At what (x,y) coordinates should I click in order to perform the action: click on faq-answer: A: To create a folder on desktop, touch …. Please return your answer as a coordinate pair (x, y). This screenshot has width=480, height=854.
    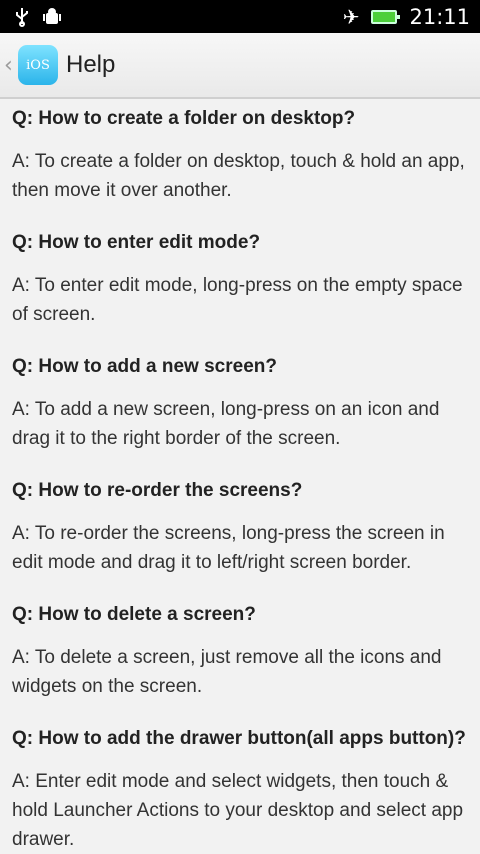
    Looking at the image, I should click on (238, 176).